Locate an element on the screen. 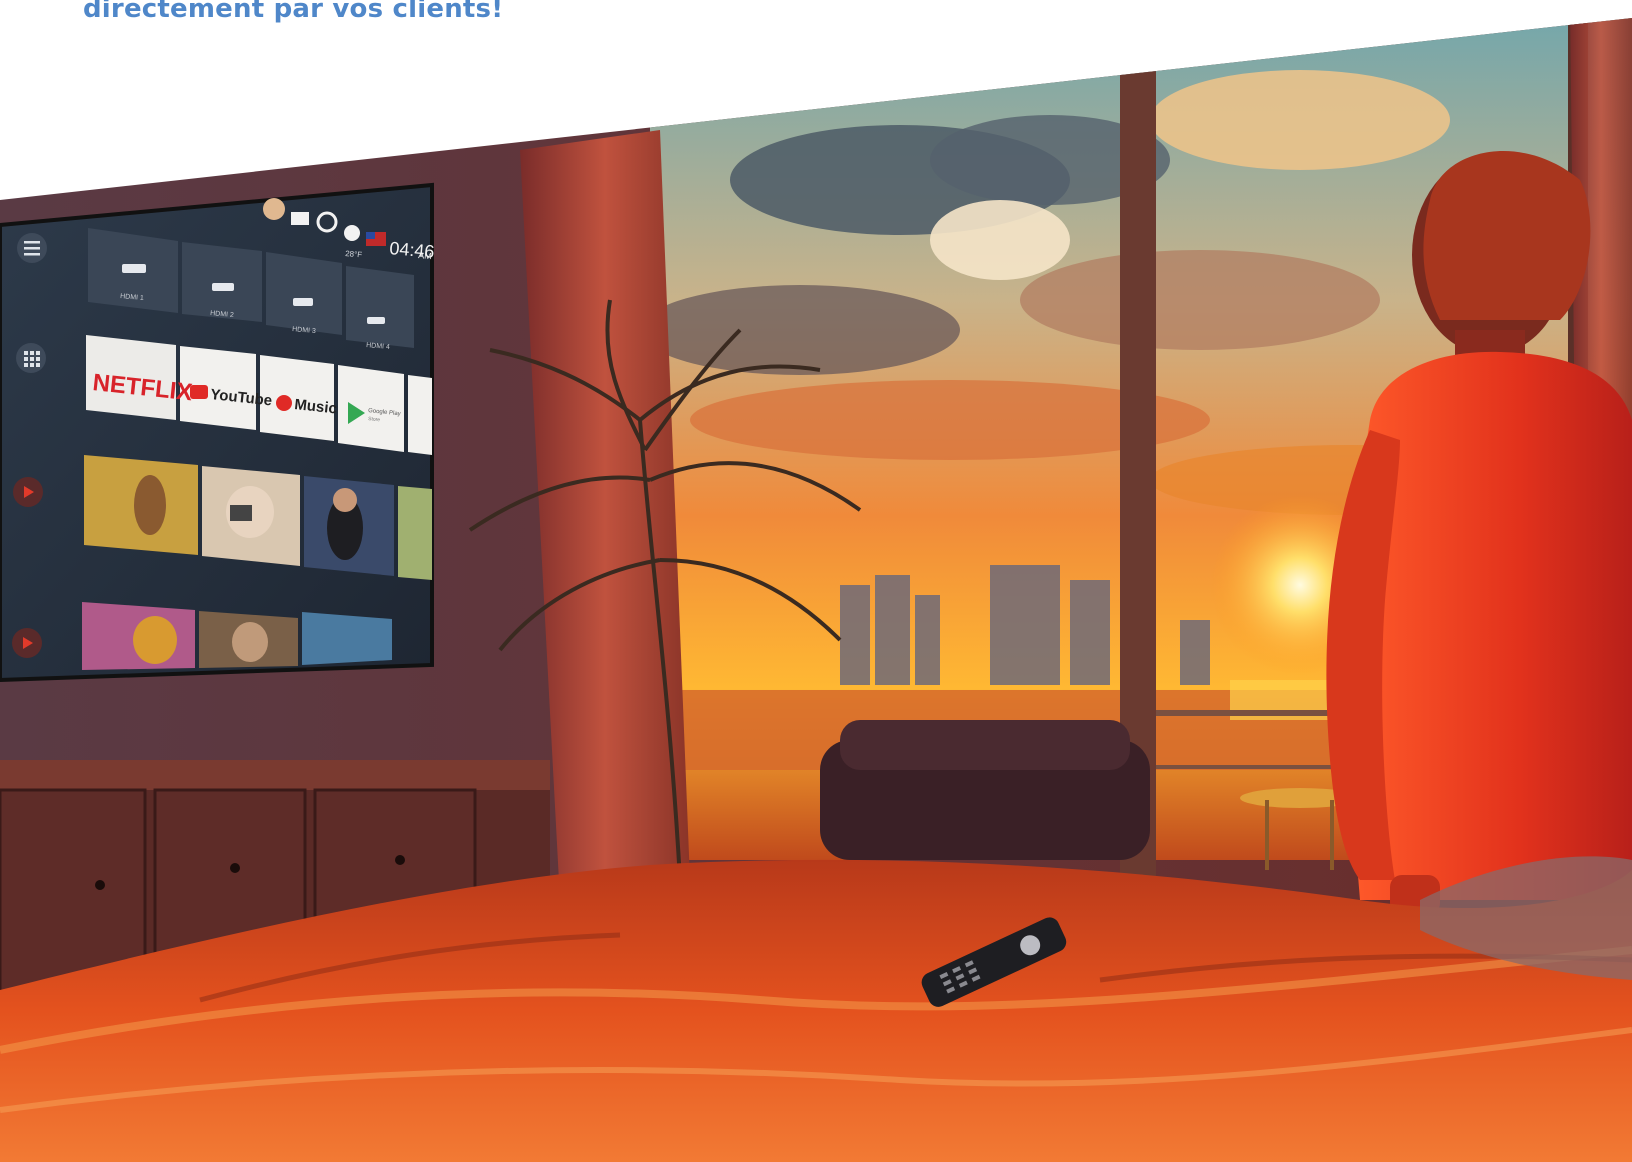  avatar-icon is located at coordinates (274, 209).